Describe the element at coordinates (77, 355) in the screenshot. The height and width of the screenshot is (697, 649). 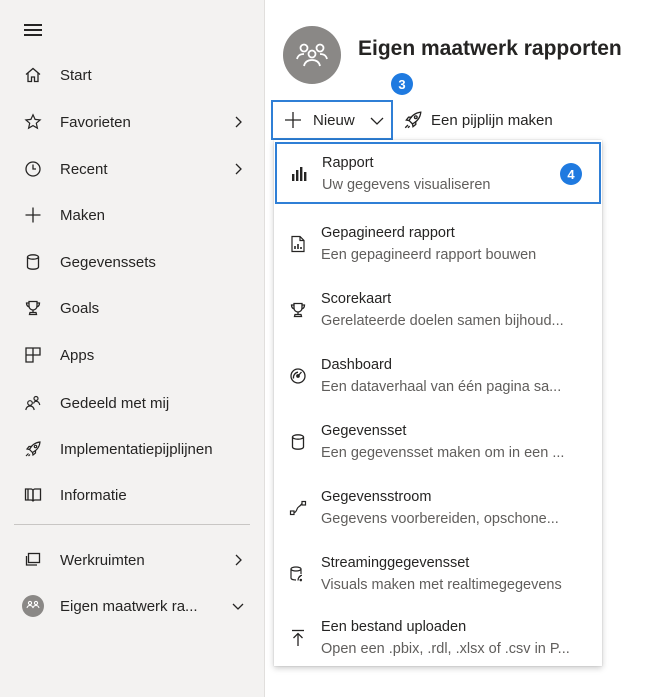
I see `sidebar-item-label: Apps` at that location.